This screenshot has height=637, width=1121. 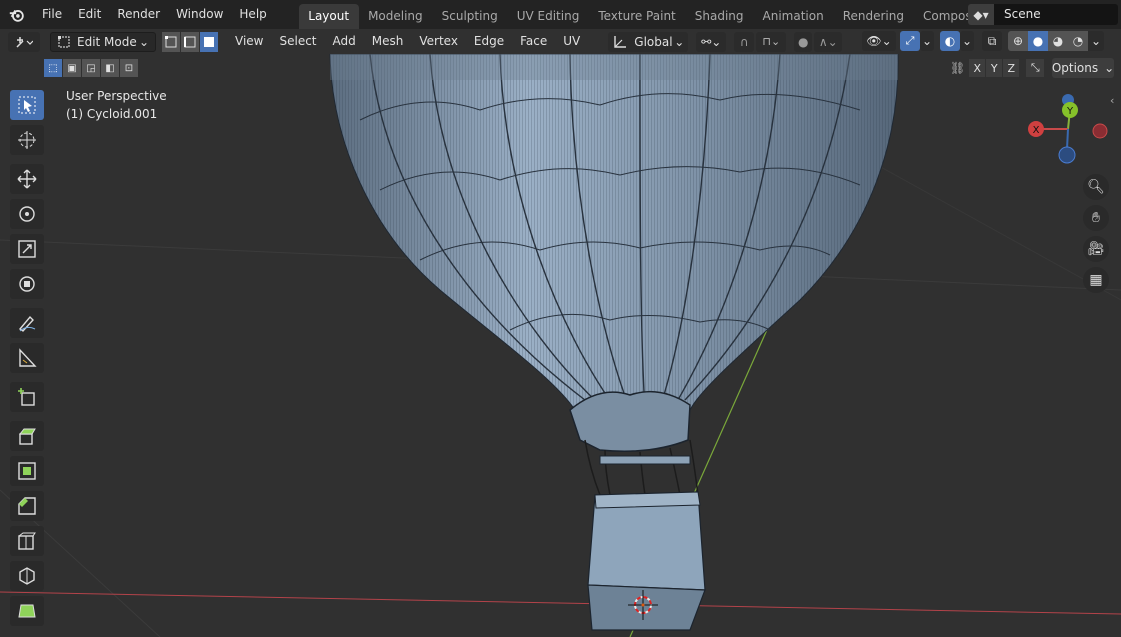 I want to click on xray-toggle-button: ⧉, so click(x=992, y=41).